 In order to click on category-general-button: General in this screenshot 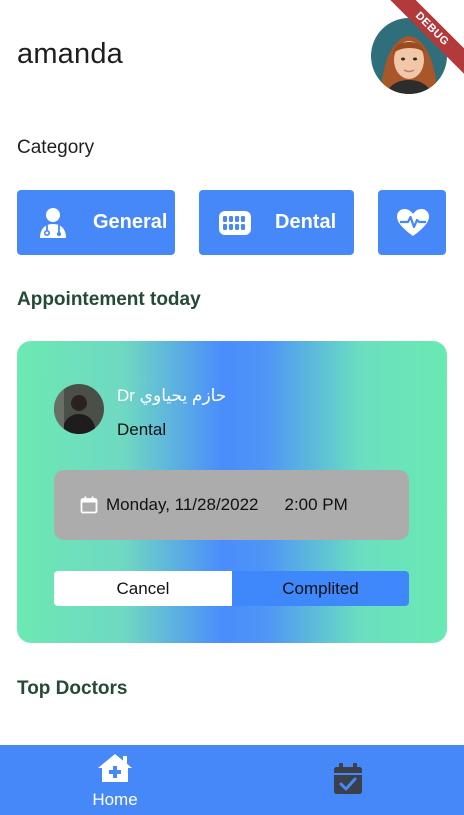, I will do `click(96, 222)`.